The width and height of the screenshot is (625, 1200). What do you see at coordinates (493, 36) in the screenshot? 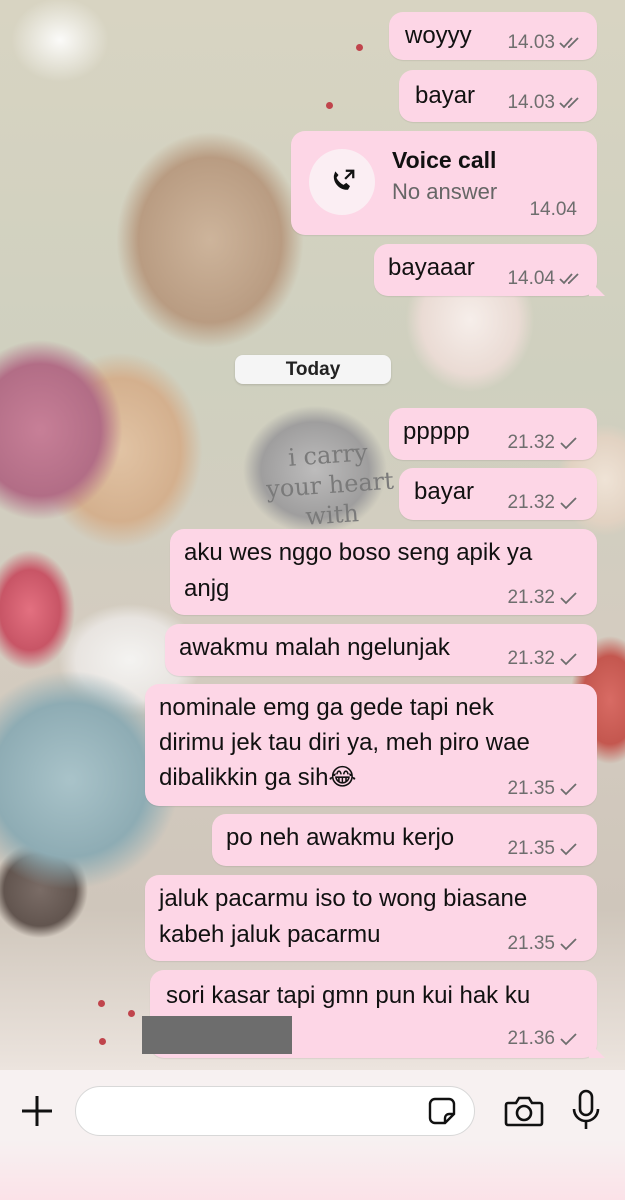
I see `message-bubble-outgoing: woyyy 14.03` at bounding box center [493, 36].